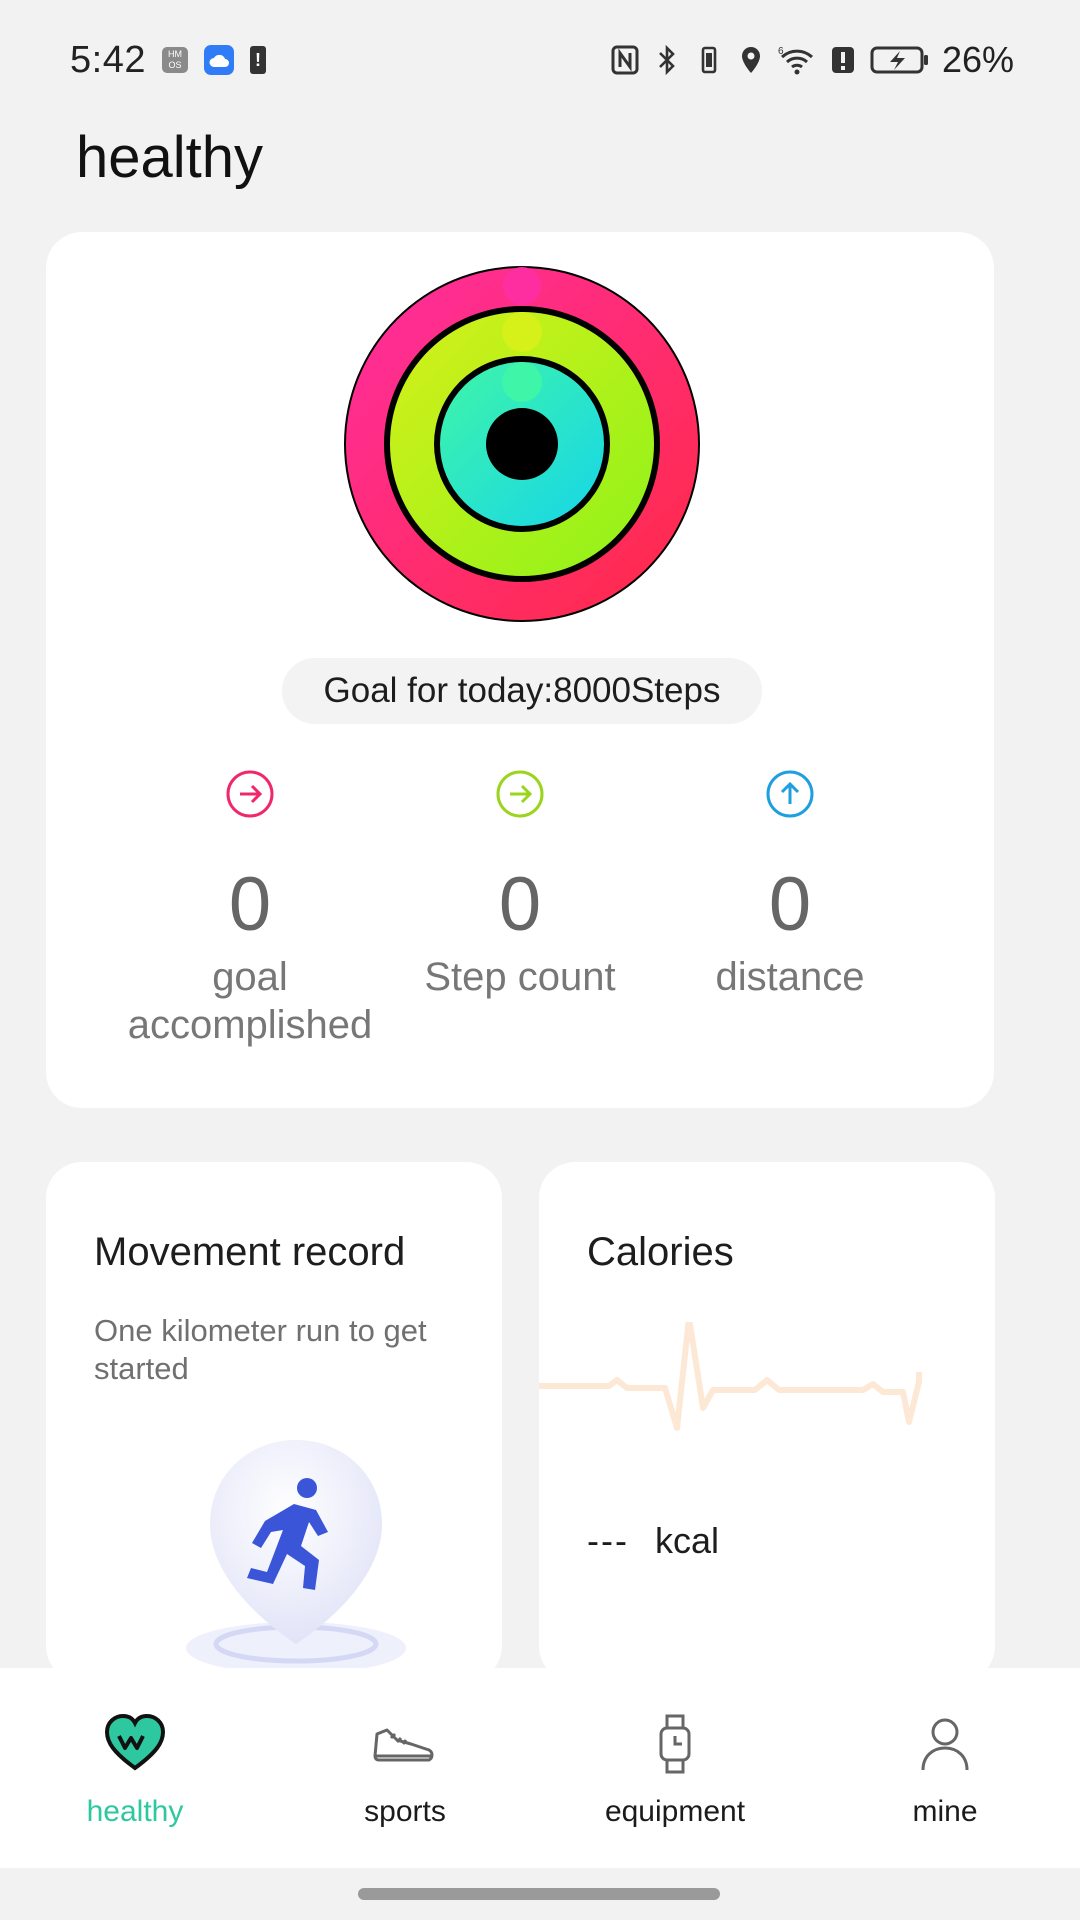 The image size is (1080, 1920). Describe the element at coordinates (250, 977) in the screenshot. I see `goal-accomplished-label-line1: goal` at that location.